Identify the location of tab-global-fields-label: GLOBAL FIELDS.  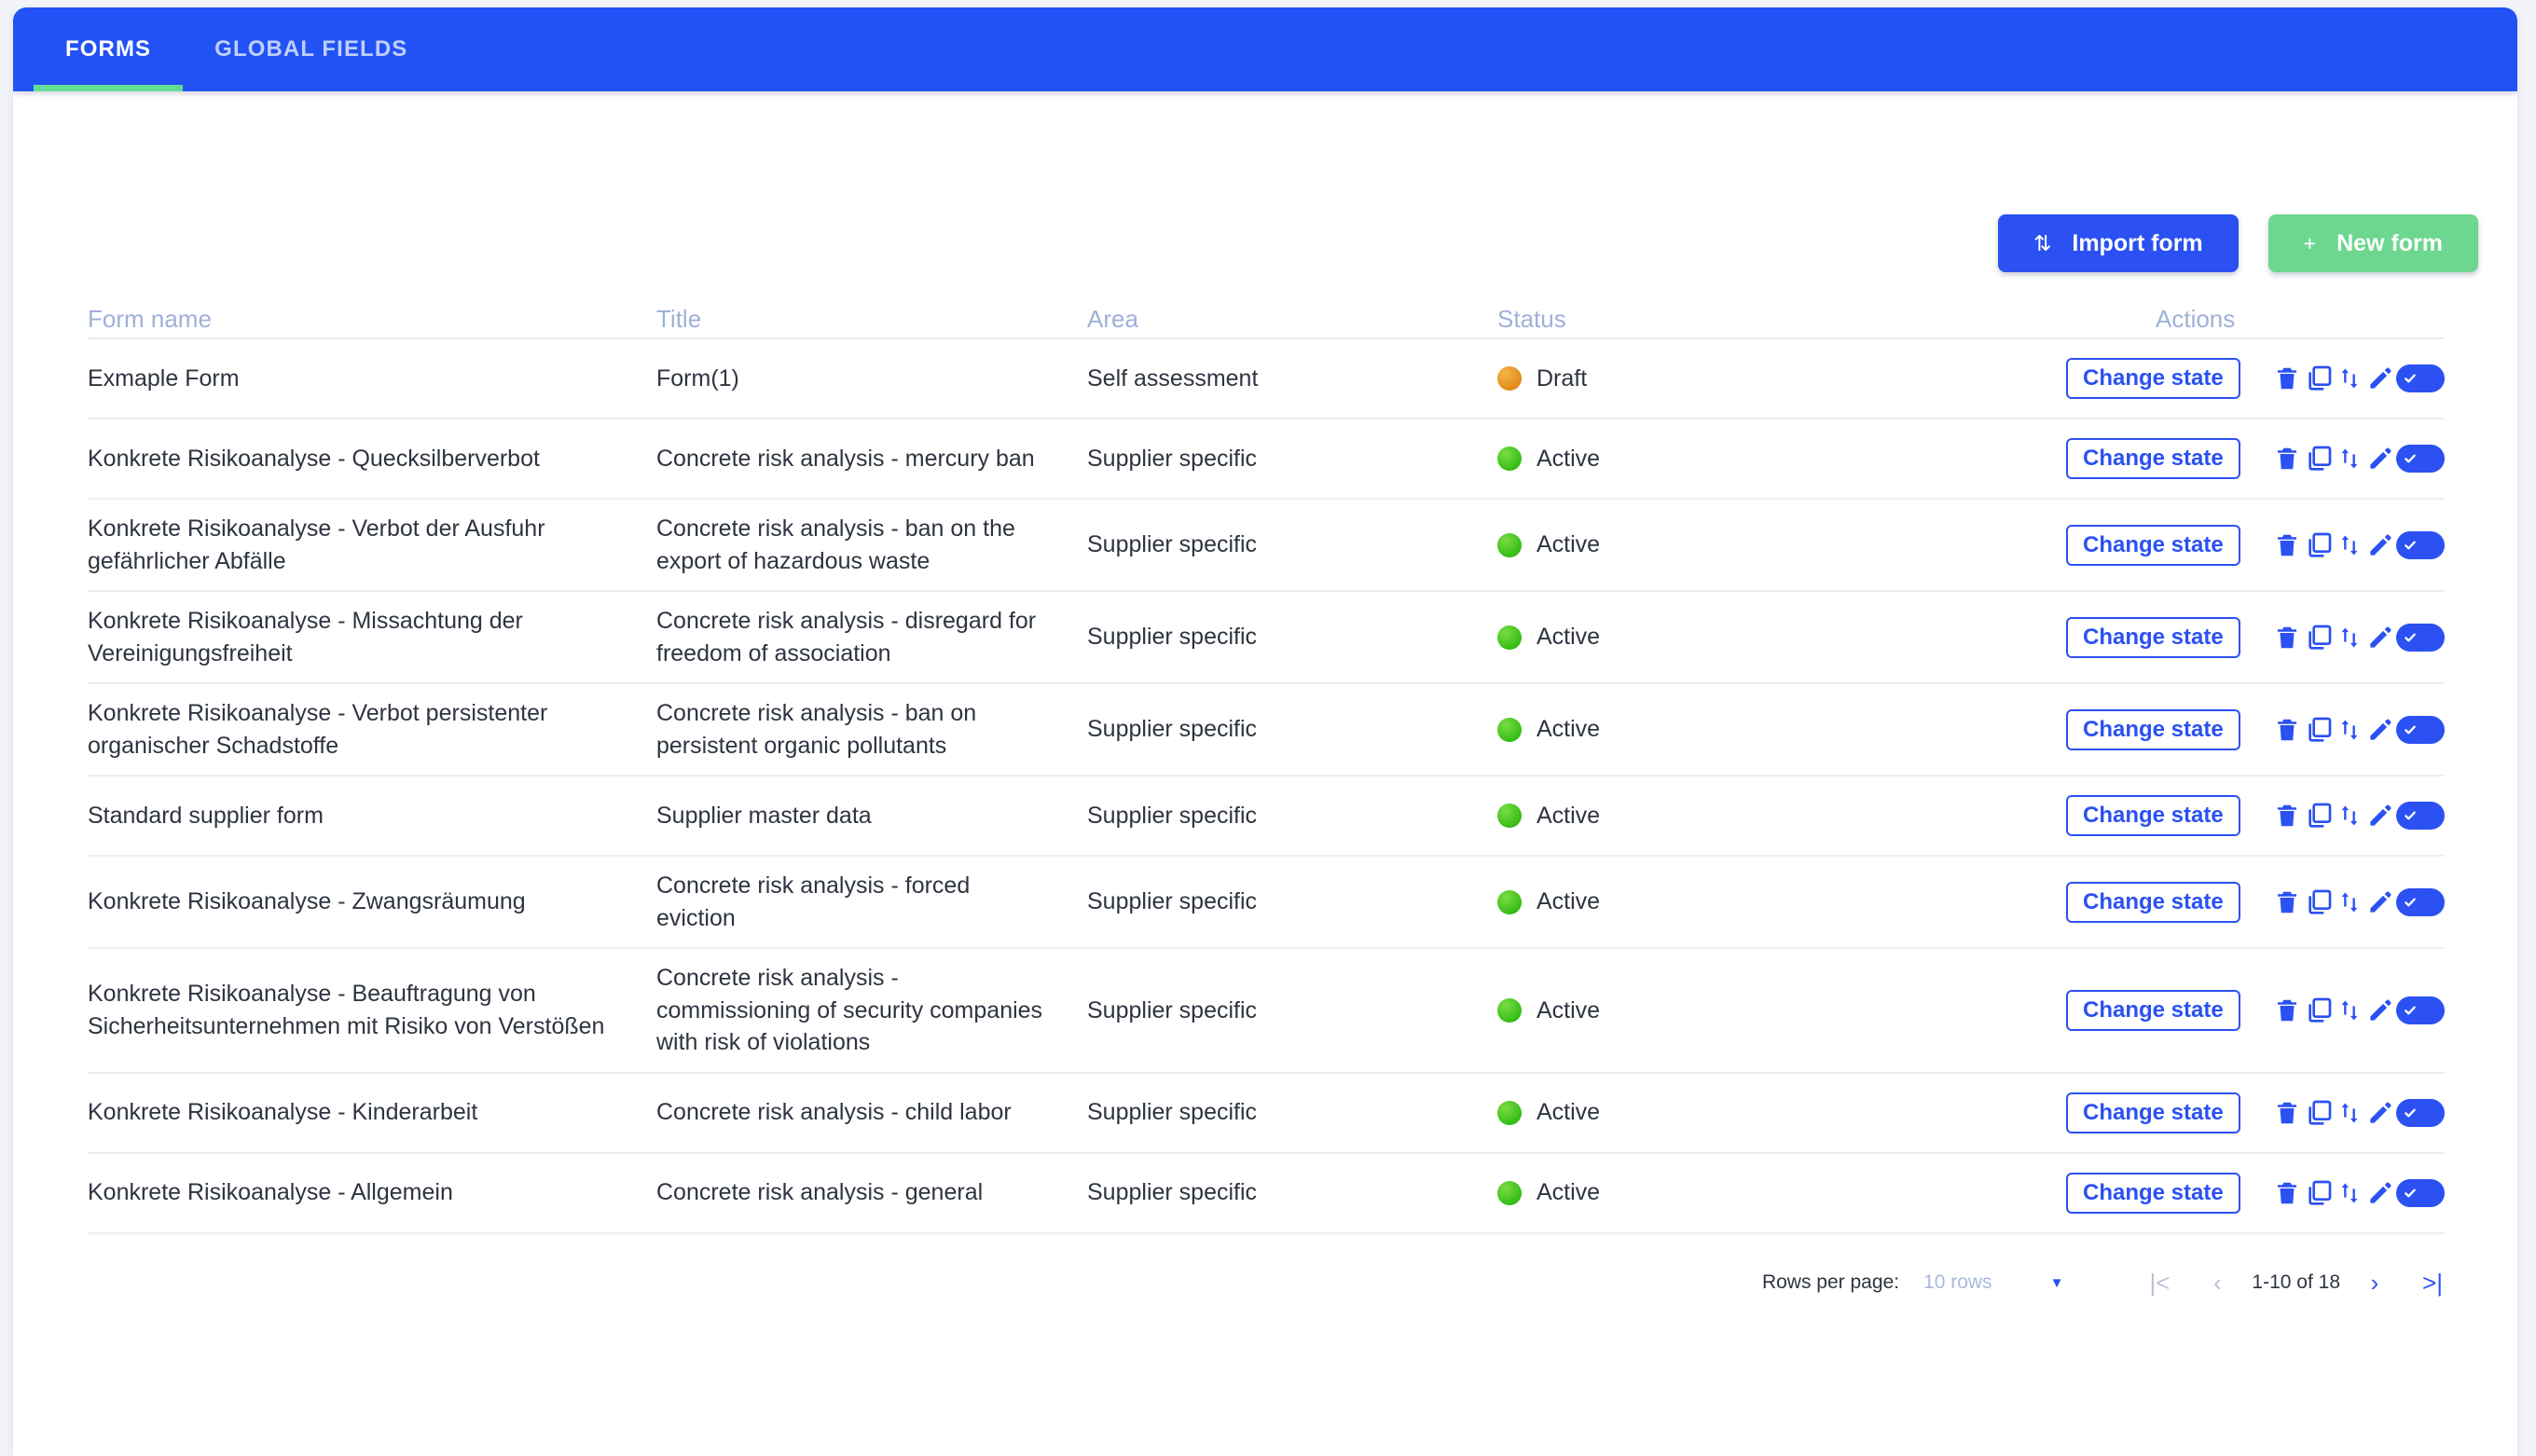
(311, 49).